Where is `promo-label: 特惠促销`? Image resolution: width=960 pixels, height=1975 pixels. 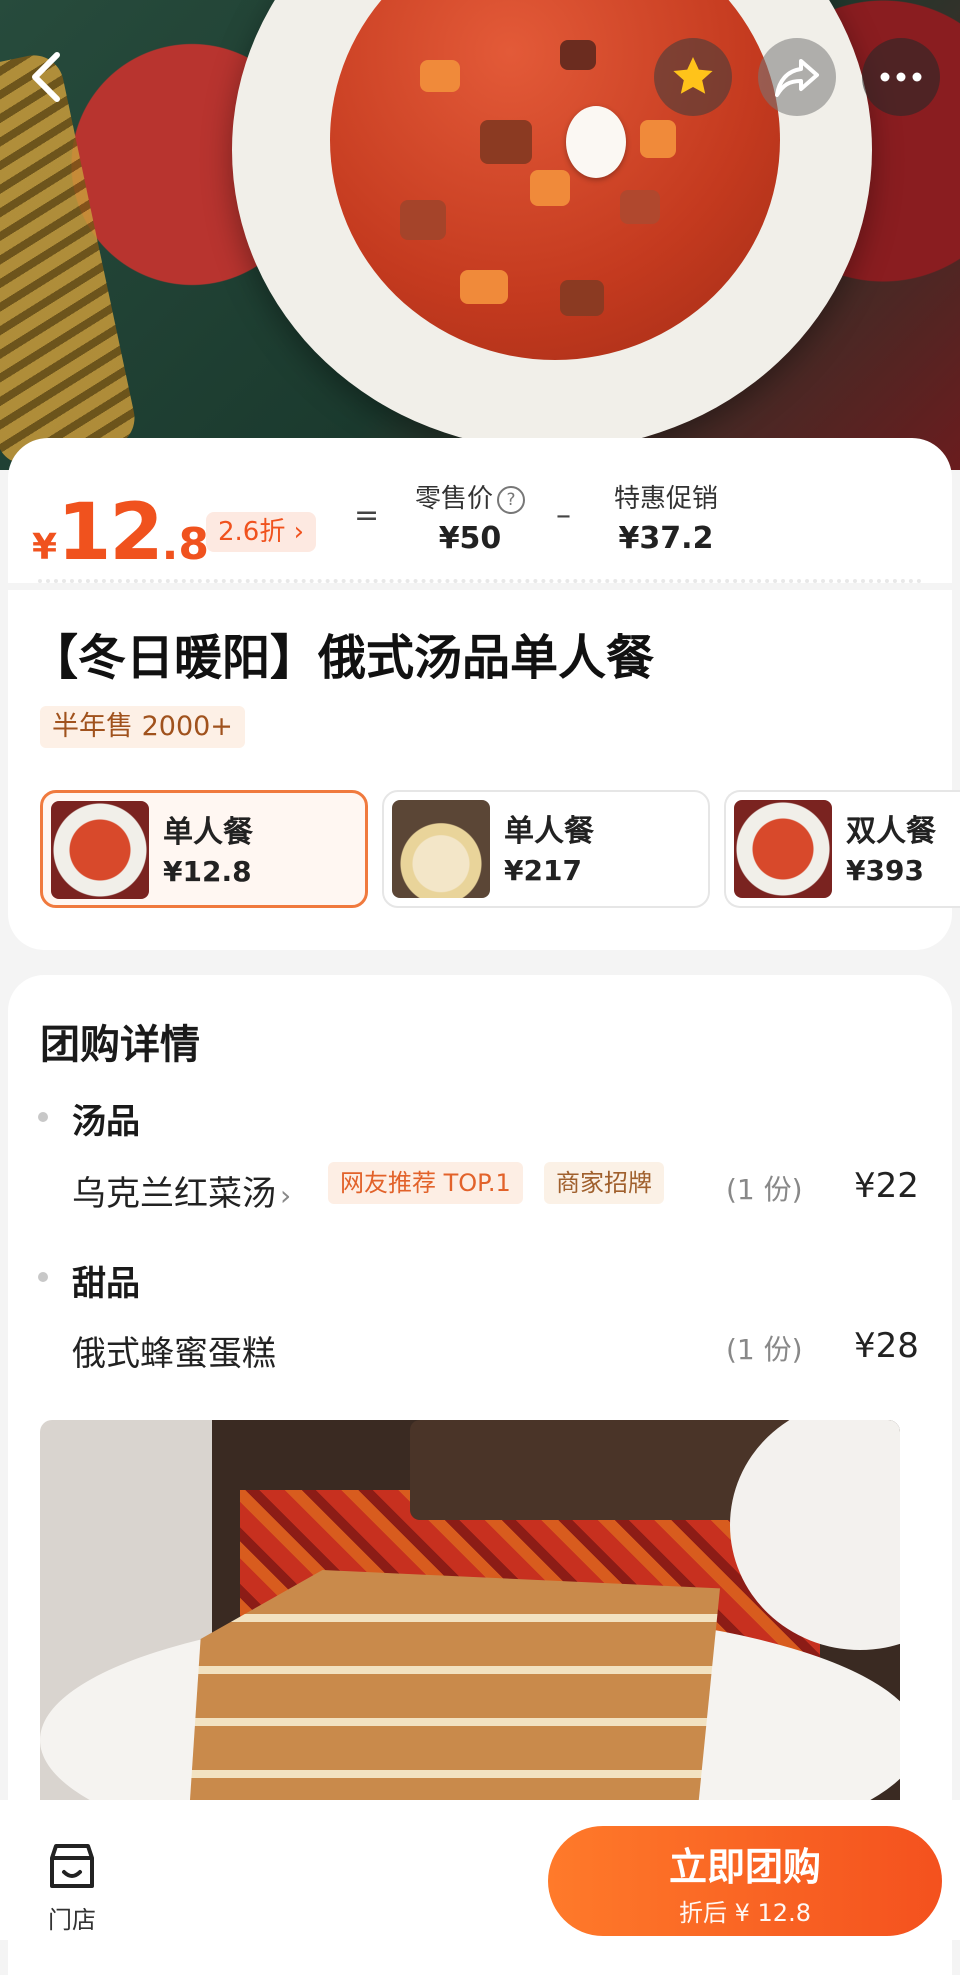 promo-label: 特惠促销 is located at coordinates (665, 499).